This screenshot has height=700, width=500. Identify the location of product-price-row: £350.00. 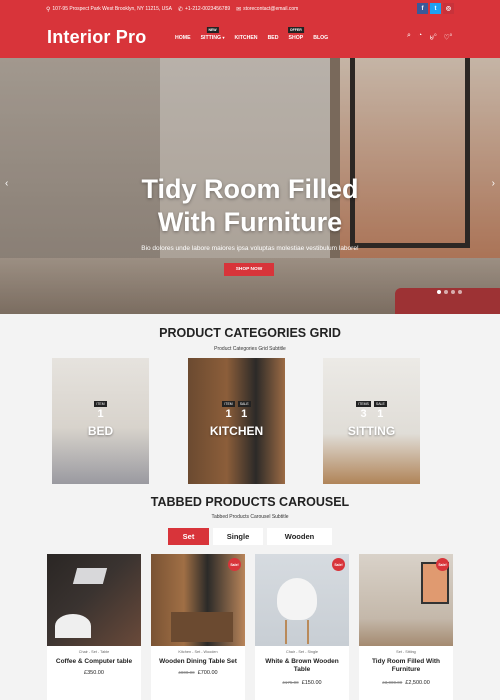
(94, 673).